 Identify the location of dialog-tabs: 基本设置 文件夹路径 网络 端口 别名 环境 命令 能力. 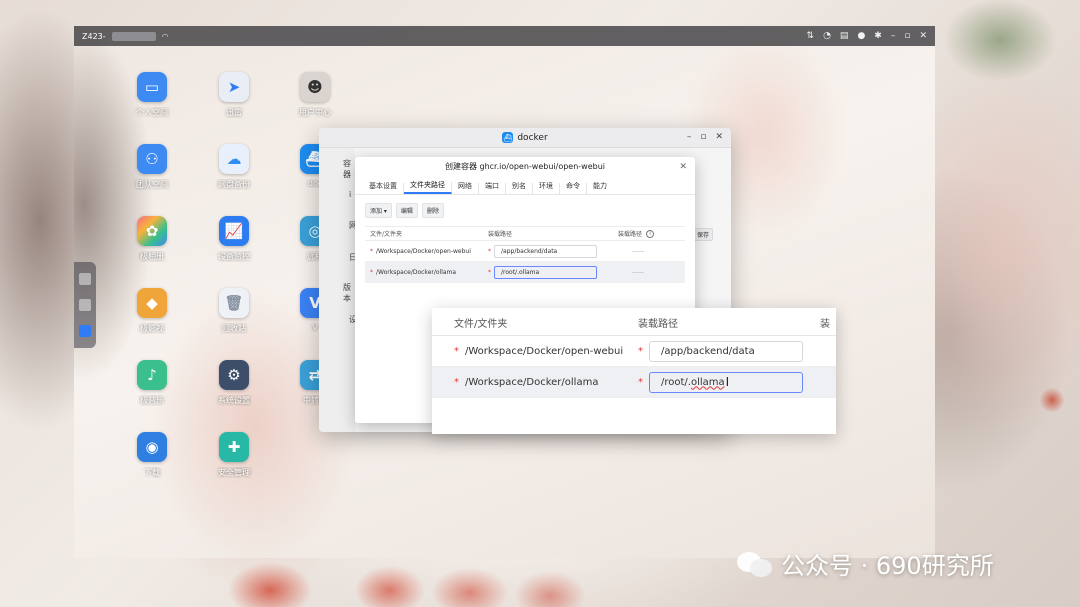
(525, 186).